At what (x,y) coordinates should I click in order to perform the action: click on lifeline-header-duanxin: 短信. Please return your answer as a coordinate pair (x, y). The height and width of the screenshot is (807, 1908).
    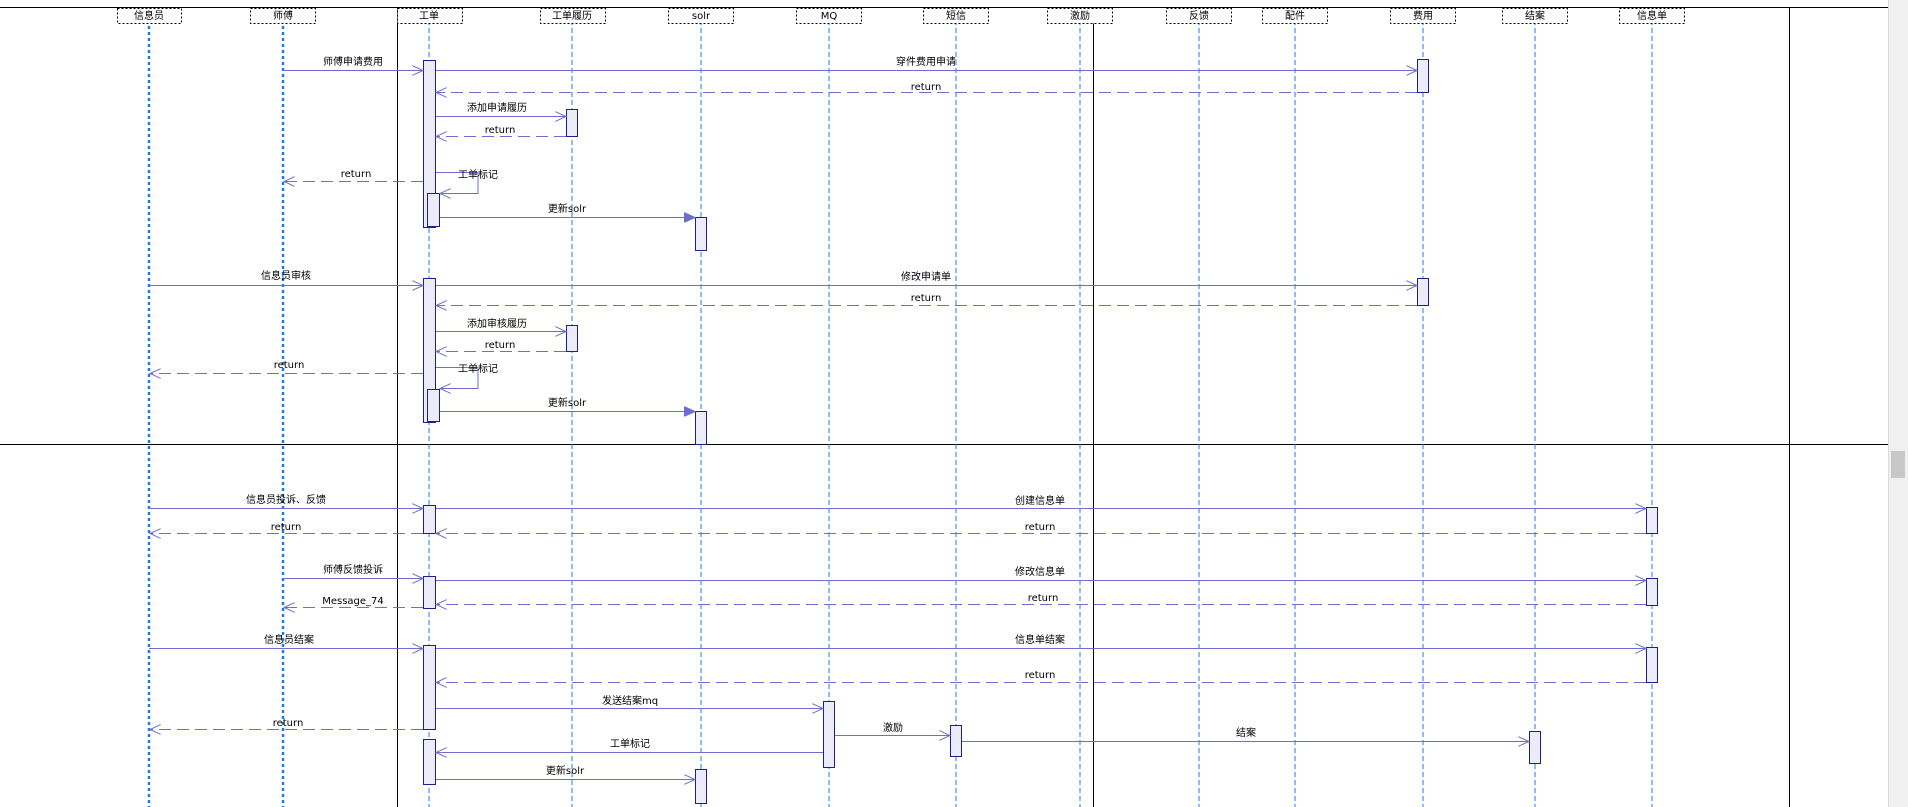
    Looking at the image, I should click on (956, 16).